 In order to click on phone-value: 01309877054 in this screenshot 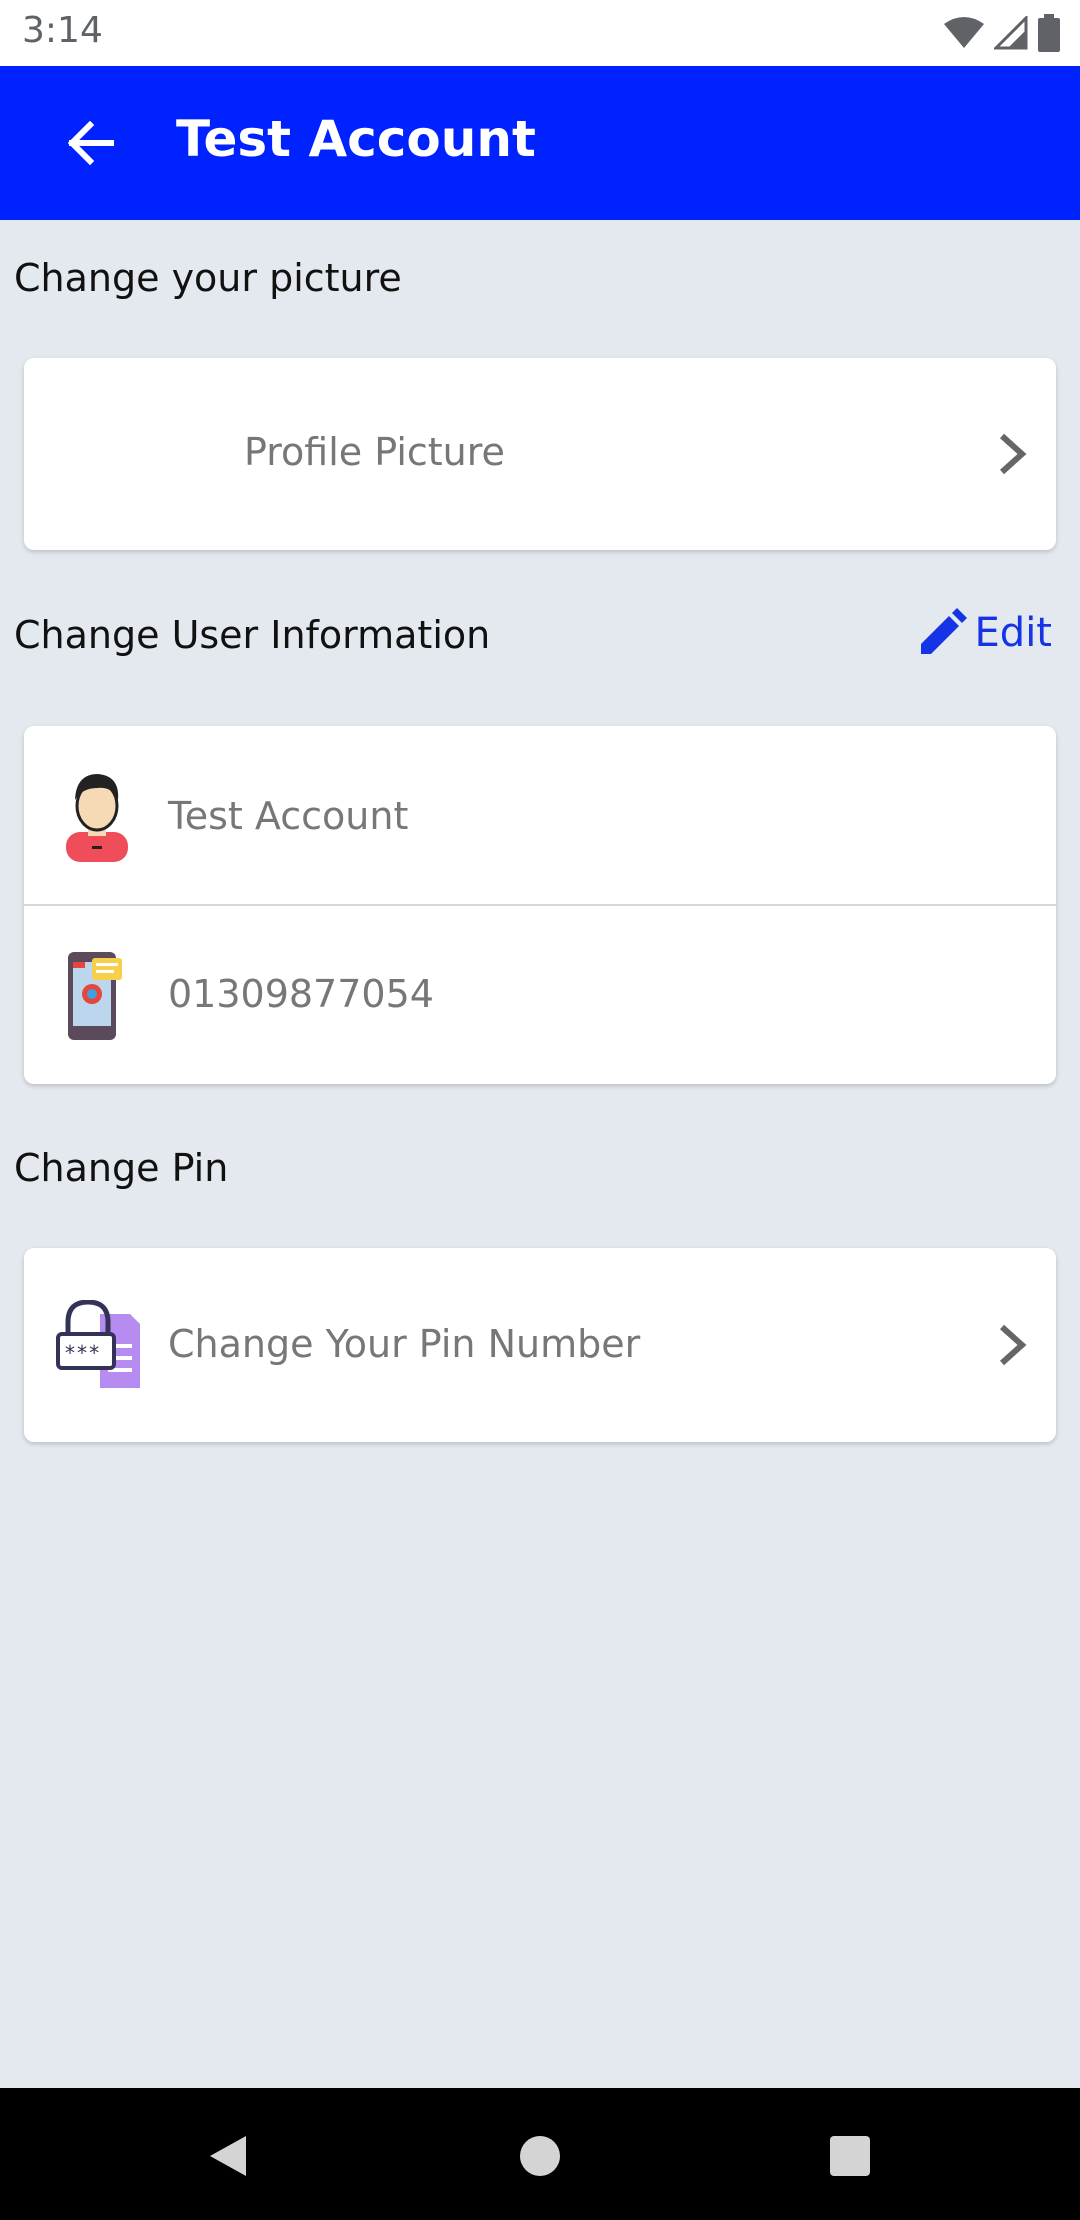, I will do `click(301, 994)`.